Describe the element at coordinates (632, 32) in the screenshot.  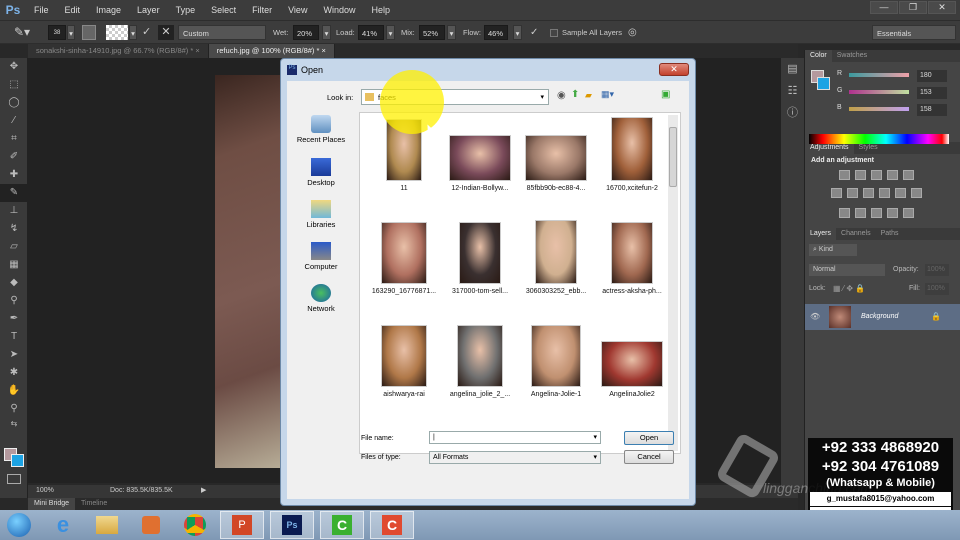
I see `pressure-icon: ◎` at that location.